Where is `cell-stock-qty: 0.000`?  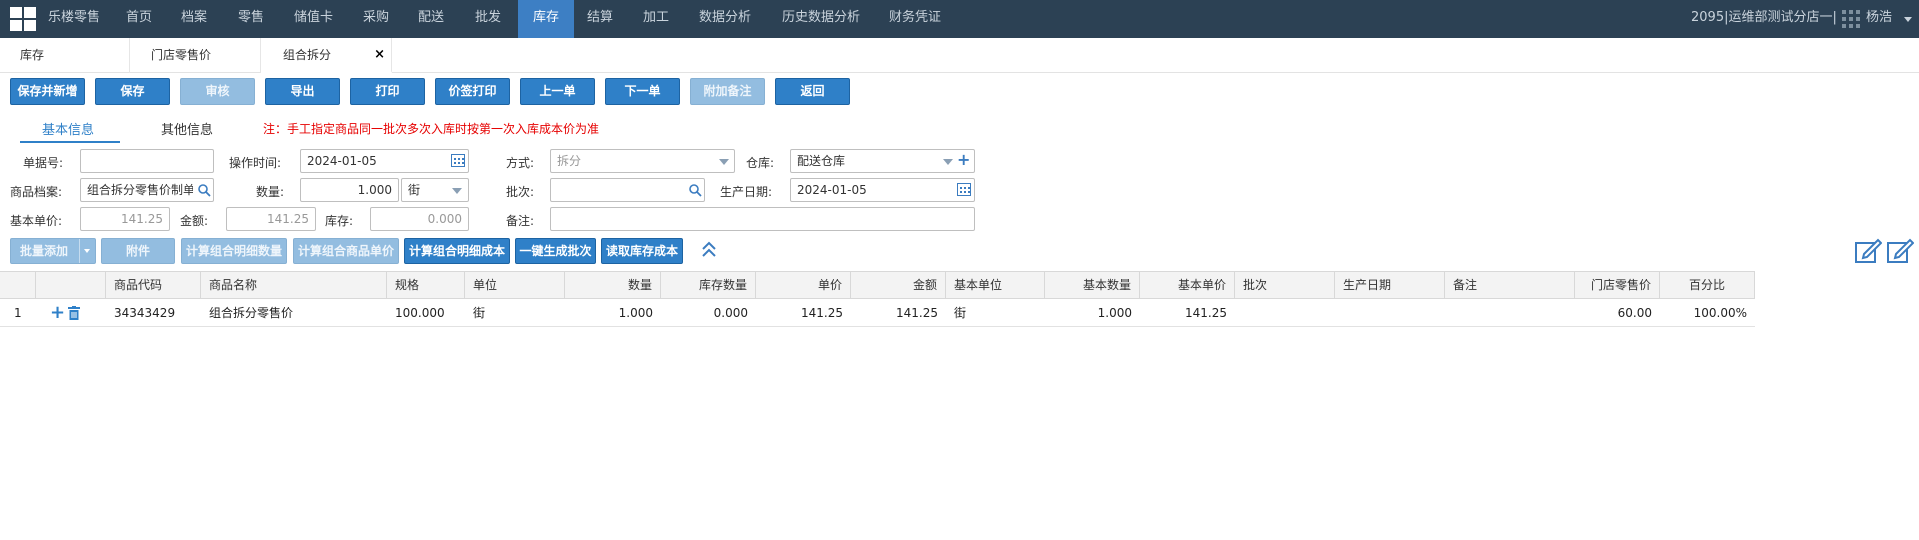
cell-stock-qty: 0.000 is located at coordinates (730, 313).